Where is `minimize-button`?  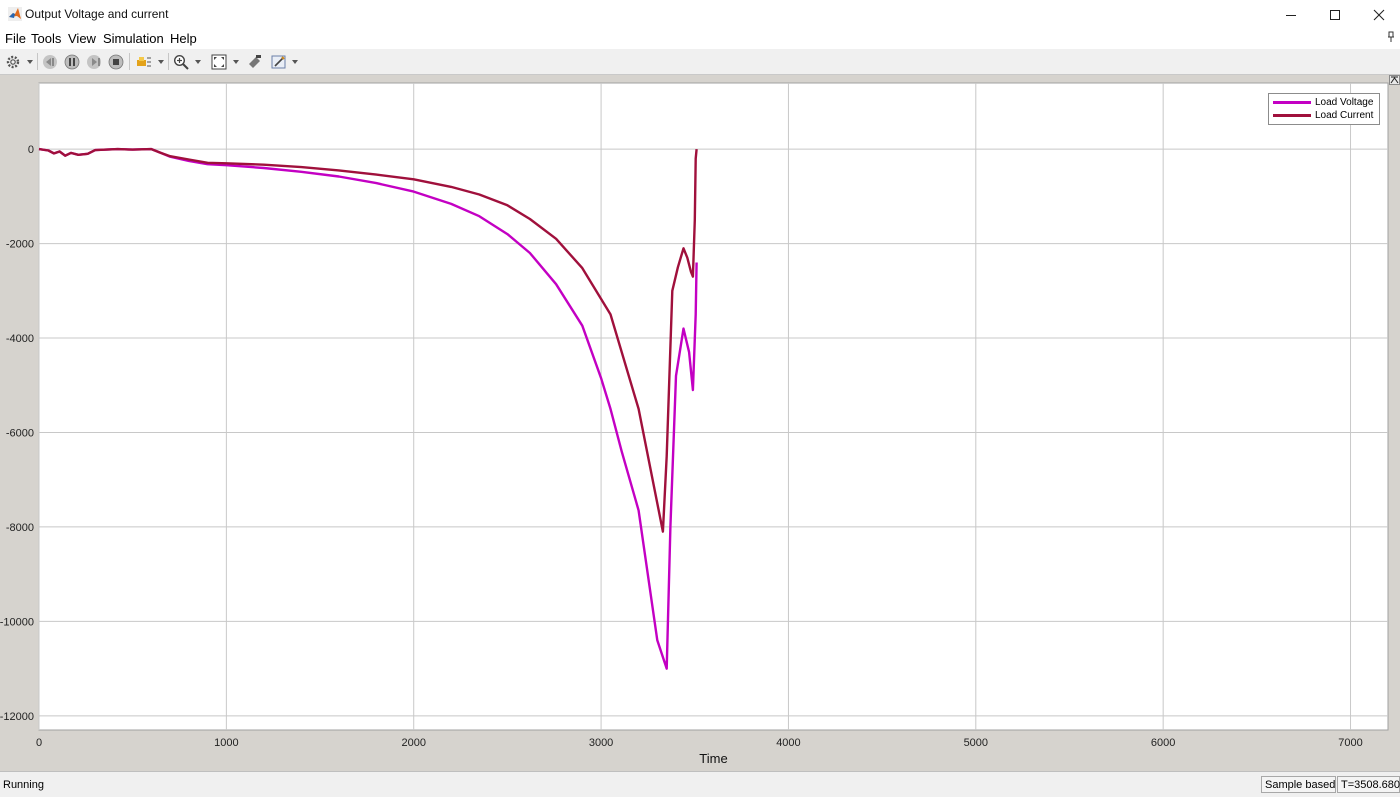
minimize-button is located at coordinates (1291, 14).